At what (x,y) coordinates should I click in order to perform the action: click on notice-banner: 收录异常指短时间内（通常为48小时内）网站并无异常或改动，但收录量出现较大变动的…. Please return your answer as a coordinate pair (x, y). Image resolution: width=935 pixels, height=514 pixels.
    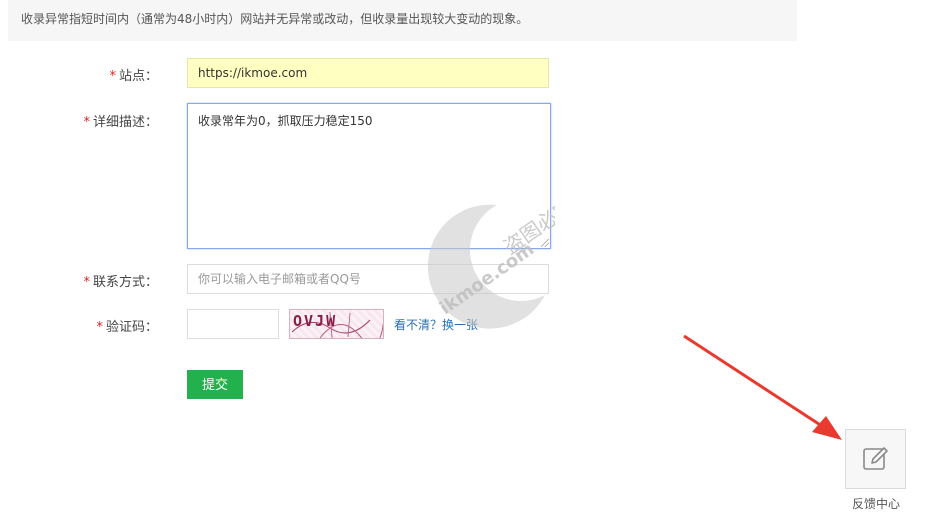
    Looking at the image, I should click on (402, 20).